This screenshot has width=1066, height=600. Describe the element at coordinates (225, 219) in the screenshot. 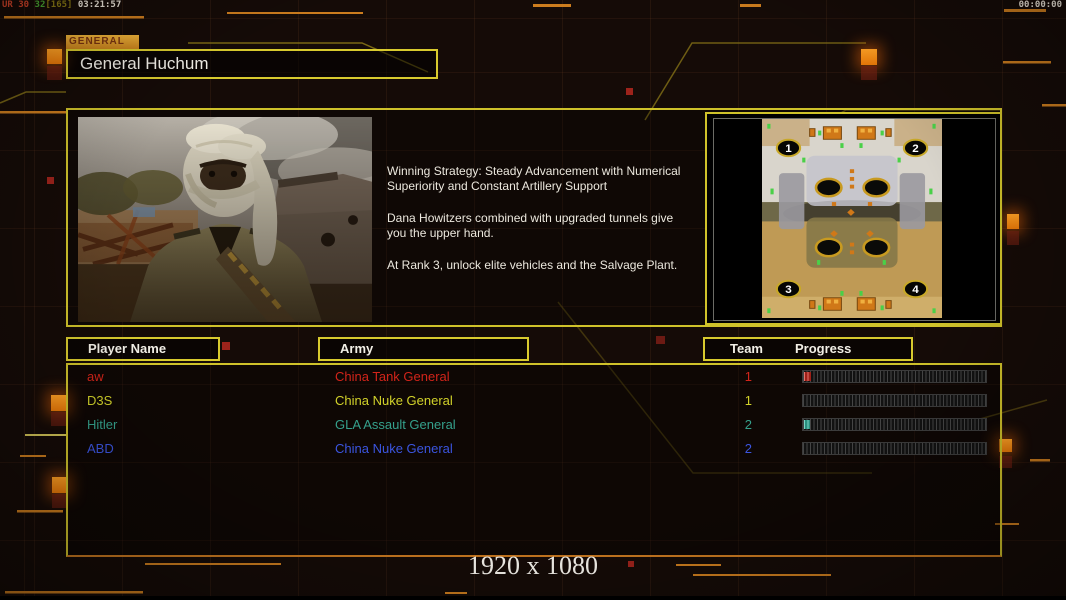

I see `general-portrait` at that location.